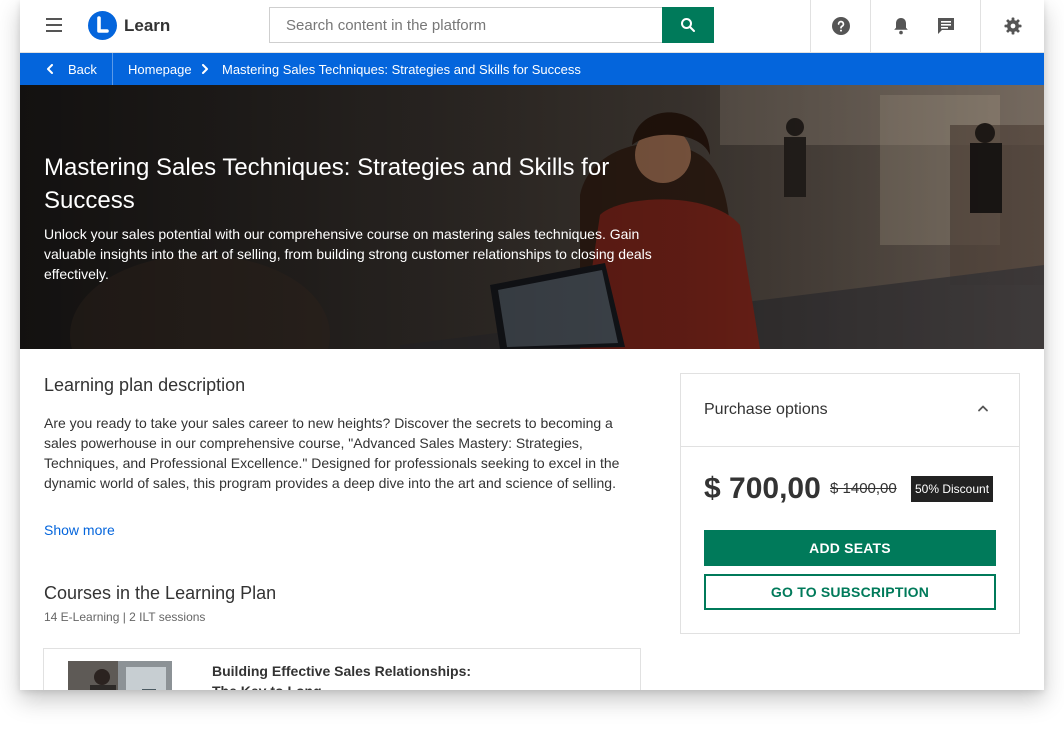  I want to click on messages-button, so click(946, 26).